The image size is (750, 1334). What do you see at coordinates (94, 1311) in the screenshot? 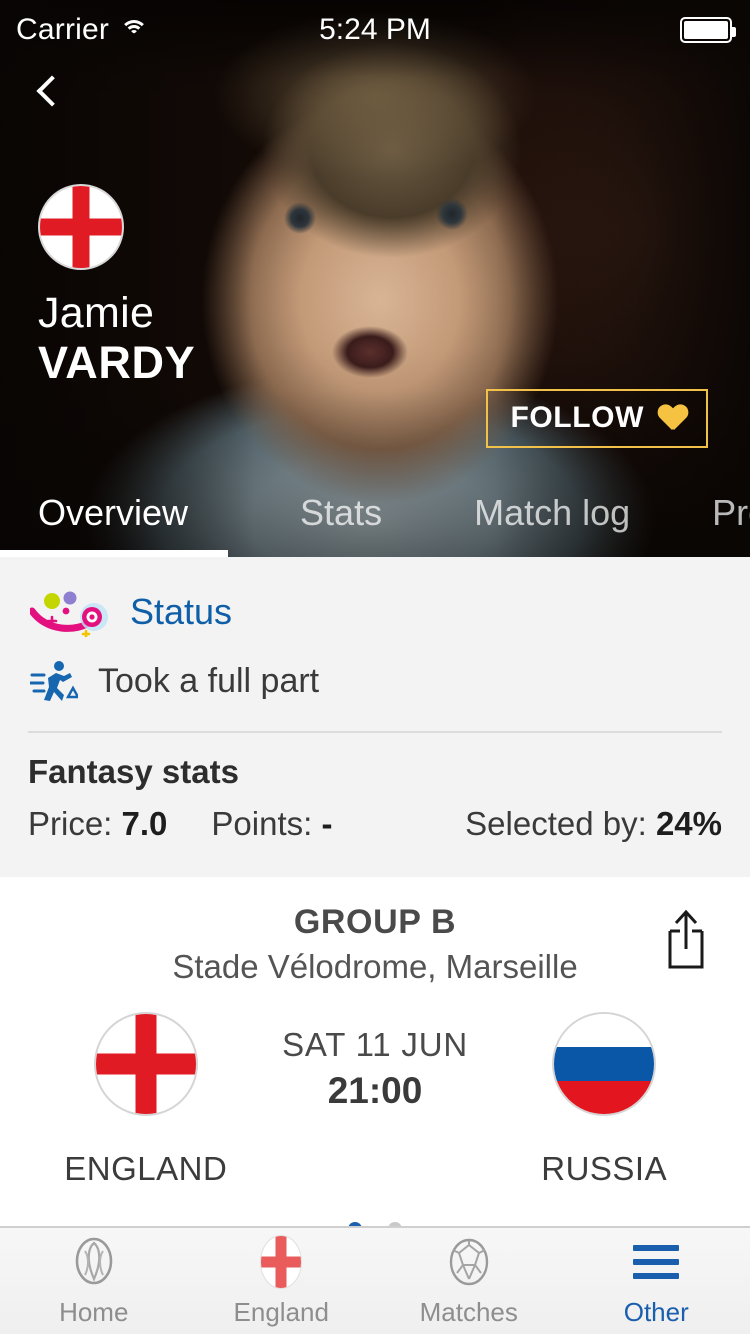
I see `tab-bar-label-home: Home` at bounding box center [94, 1311].